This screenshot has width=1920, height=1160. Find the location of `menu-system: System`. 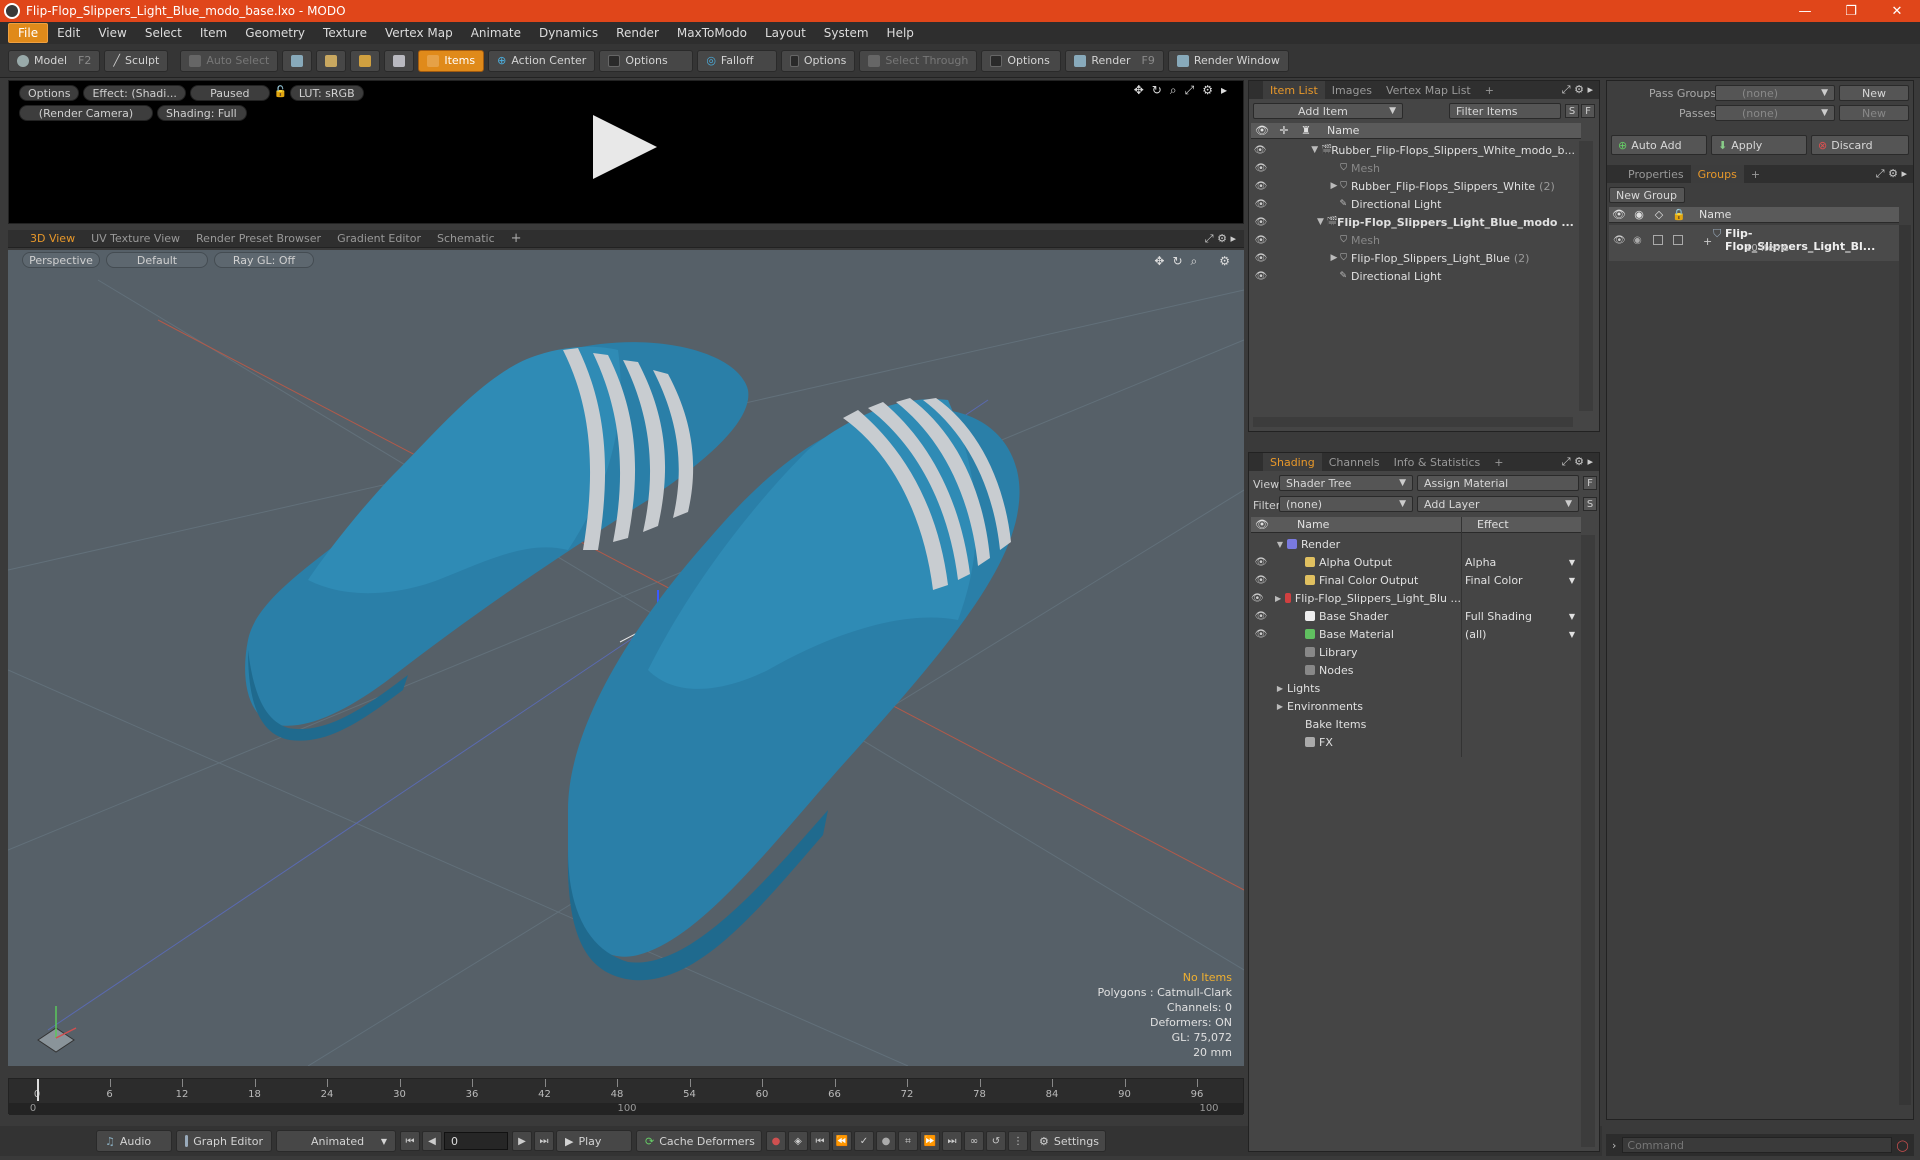

menu-system: System is located at coordinates (846, 33).